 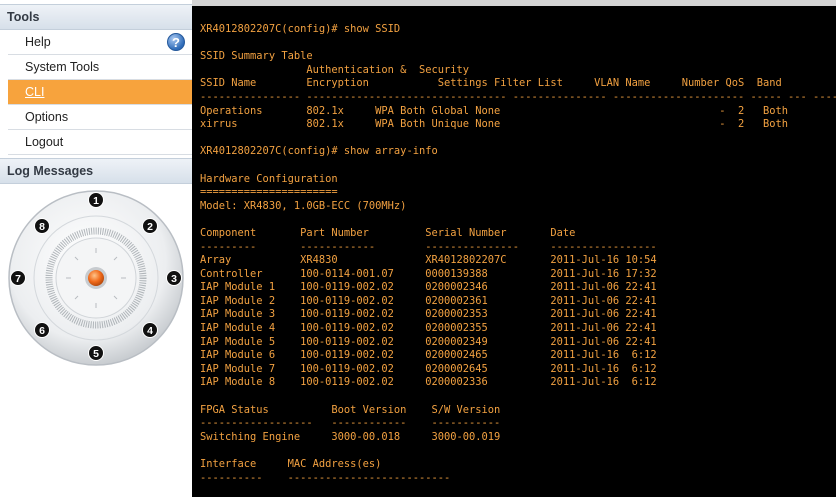 What do you see at coordinates (100, 142) in the screenshot?
I see `menu-item-logout: Logout` at bounding box center [100, 142].